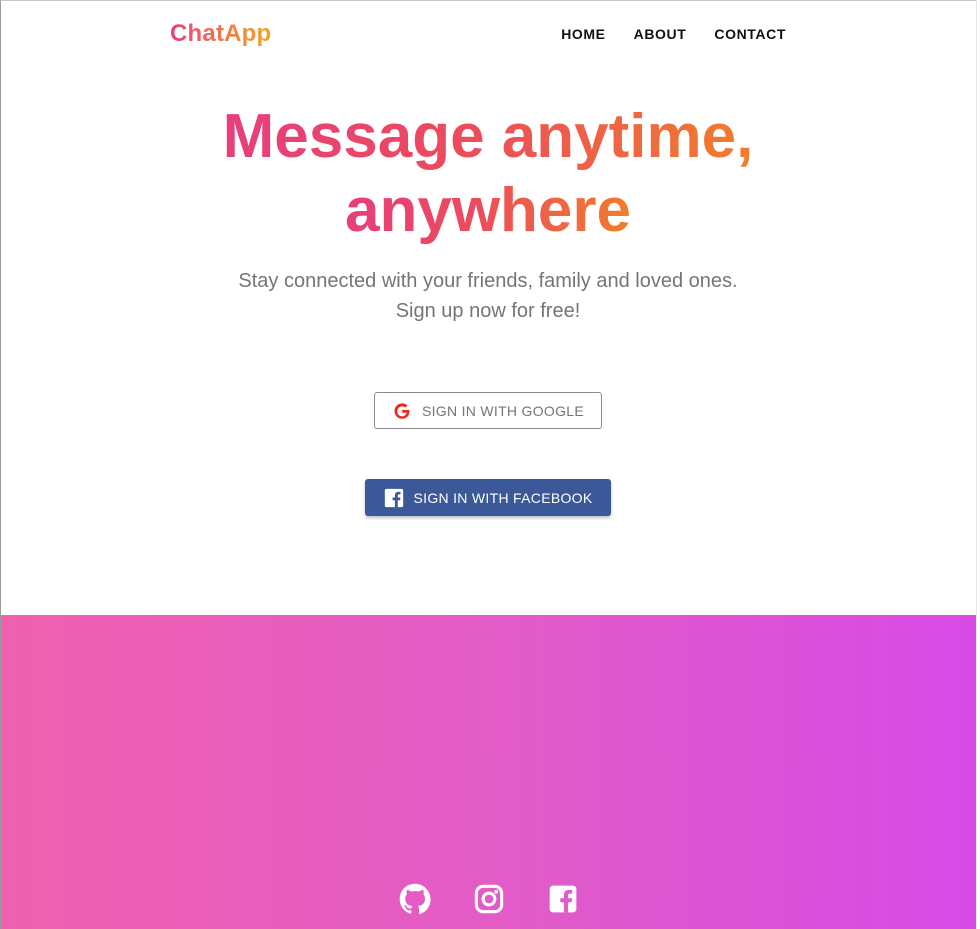 The height and width of the screenshot is (929, 980). What do you see at coordinates (488, 34) in the screenshot?
I see `top-header: ChatApp HOME ABOUT CONTACT` at bounding box center [488, 34].